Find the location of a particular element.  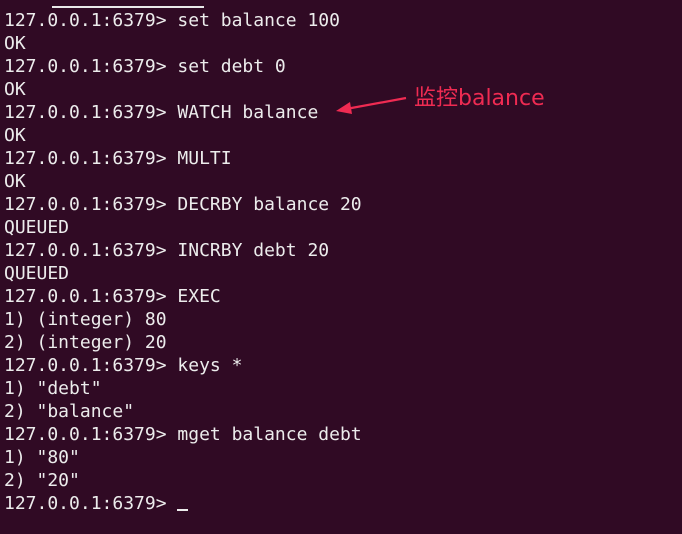

response-text: 1) "80" is located at coordinates (42, 457).